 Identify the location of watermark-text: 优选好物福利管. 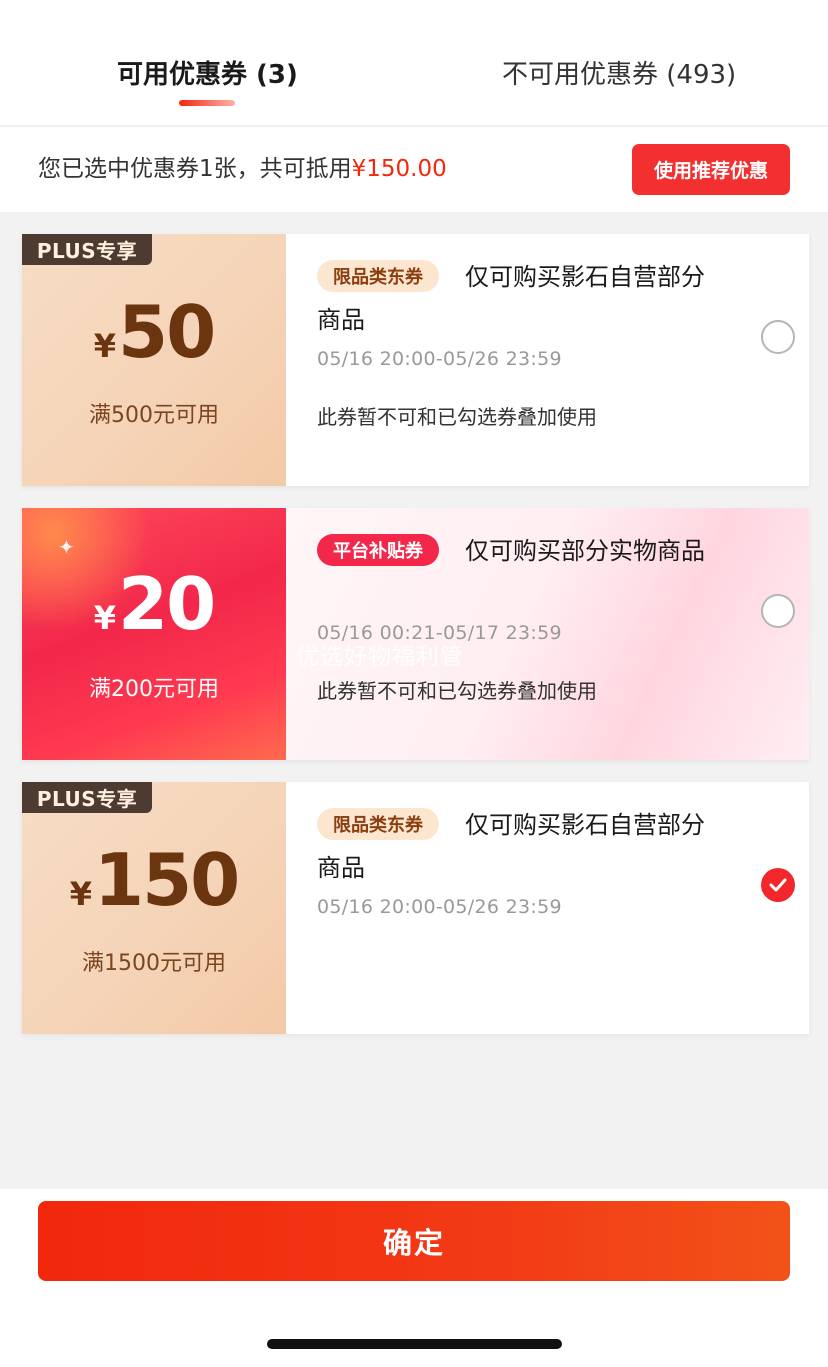
(380, 657).